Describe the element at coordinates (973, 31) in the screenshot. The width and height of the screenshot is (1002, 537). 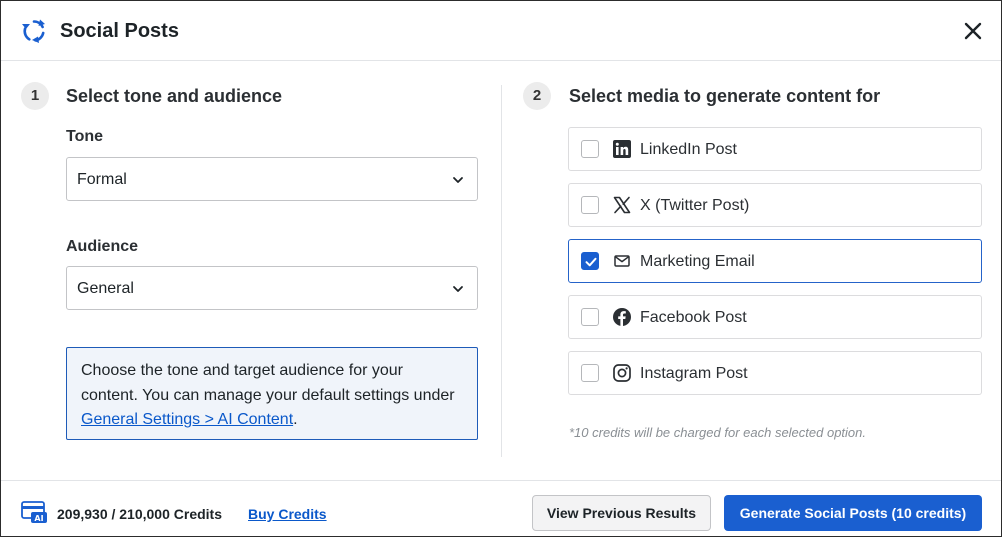
I see `close-icon` at that location.